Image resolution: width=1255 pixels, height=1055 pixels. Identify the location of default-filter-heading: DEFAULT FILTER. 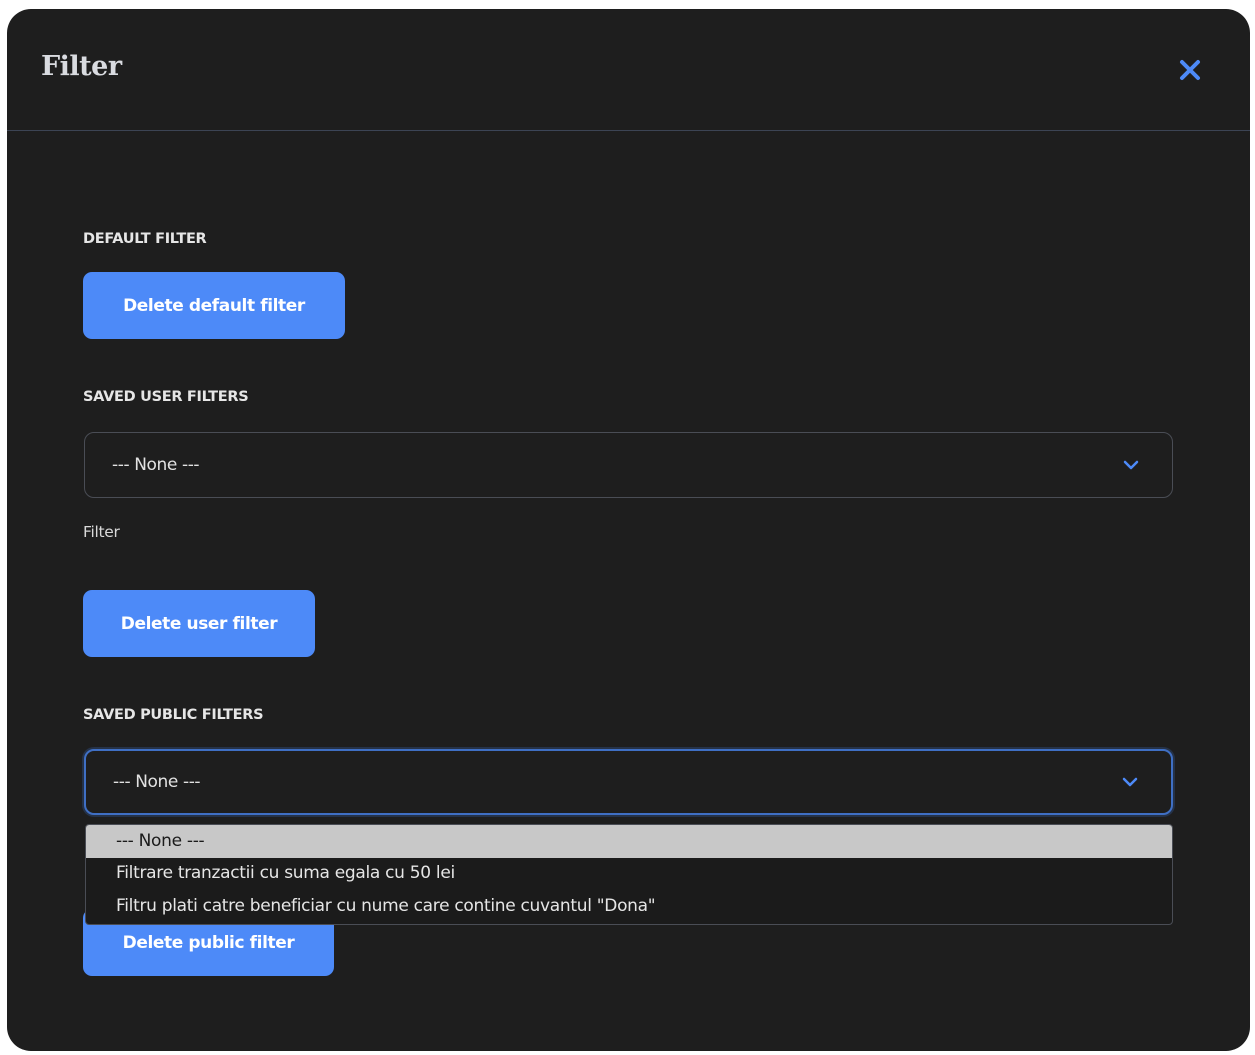
(145, 239).